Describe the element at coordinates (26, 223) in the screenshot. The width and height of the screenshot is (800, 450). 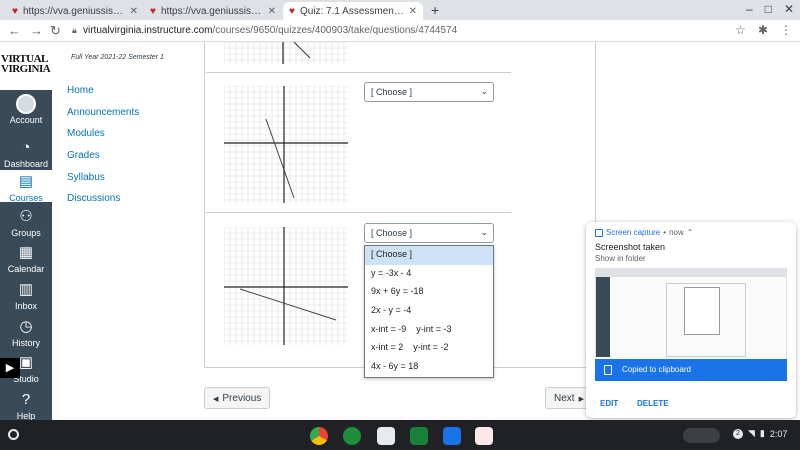
I see `nav-groups: ⚇ Groups` at that location.